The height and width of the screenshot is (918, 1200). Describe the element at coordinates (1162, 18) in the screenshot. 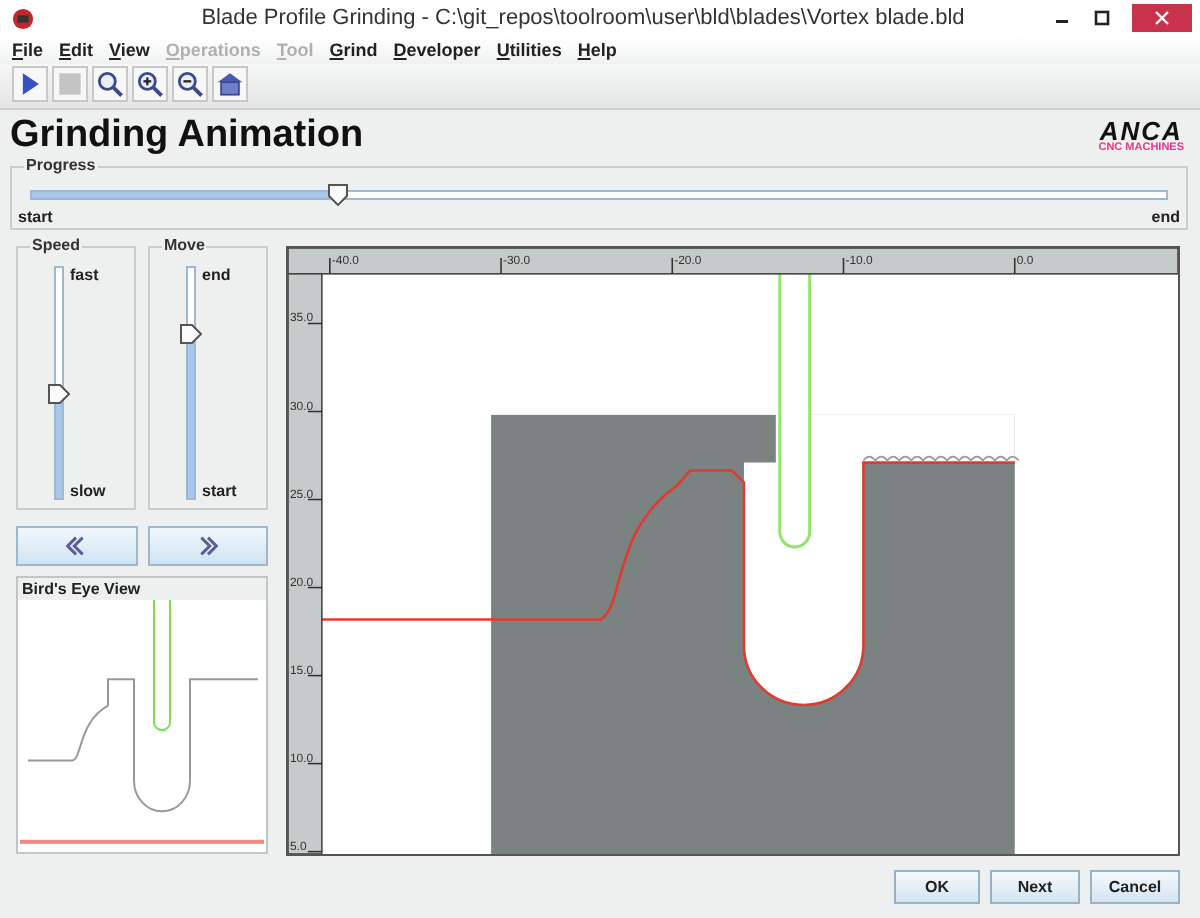

I see `close-icon` at that location.